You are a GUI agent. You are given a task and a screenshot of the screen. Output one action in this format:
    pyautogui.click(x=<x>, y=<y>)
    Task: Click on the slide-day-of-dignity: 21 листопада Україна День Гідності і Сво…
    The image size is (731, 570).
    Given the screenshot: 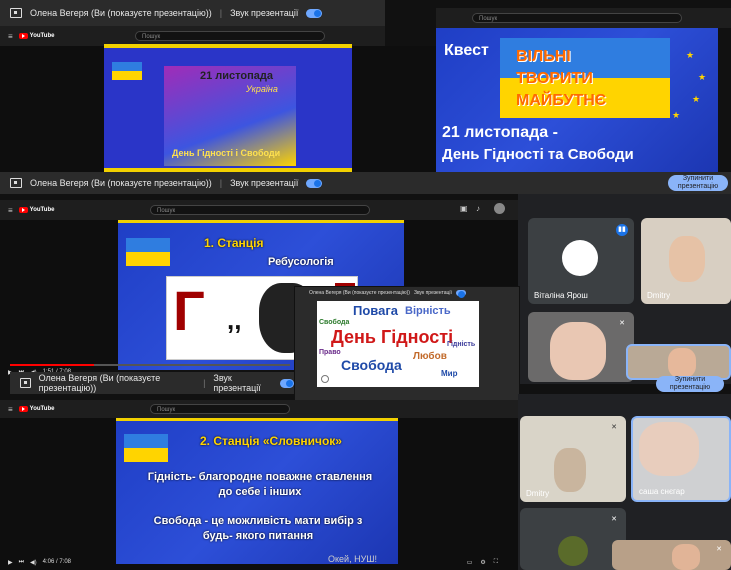 What is the action you would take?
    pyautogui.click(x=228, y=108)
    